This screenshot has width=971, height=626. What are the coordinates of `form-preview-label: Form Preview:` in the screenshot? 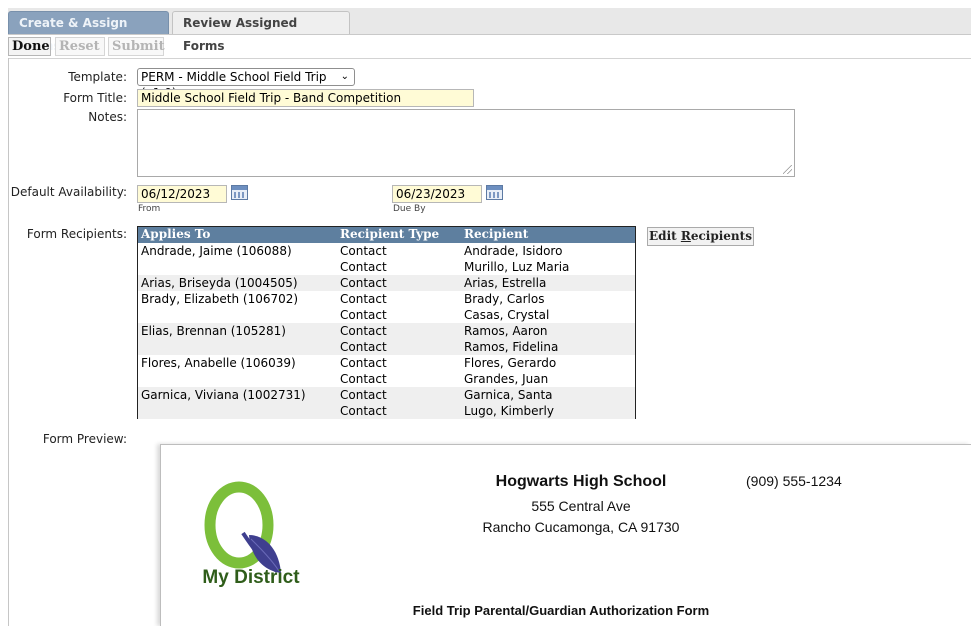 It's located at (84, 439).